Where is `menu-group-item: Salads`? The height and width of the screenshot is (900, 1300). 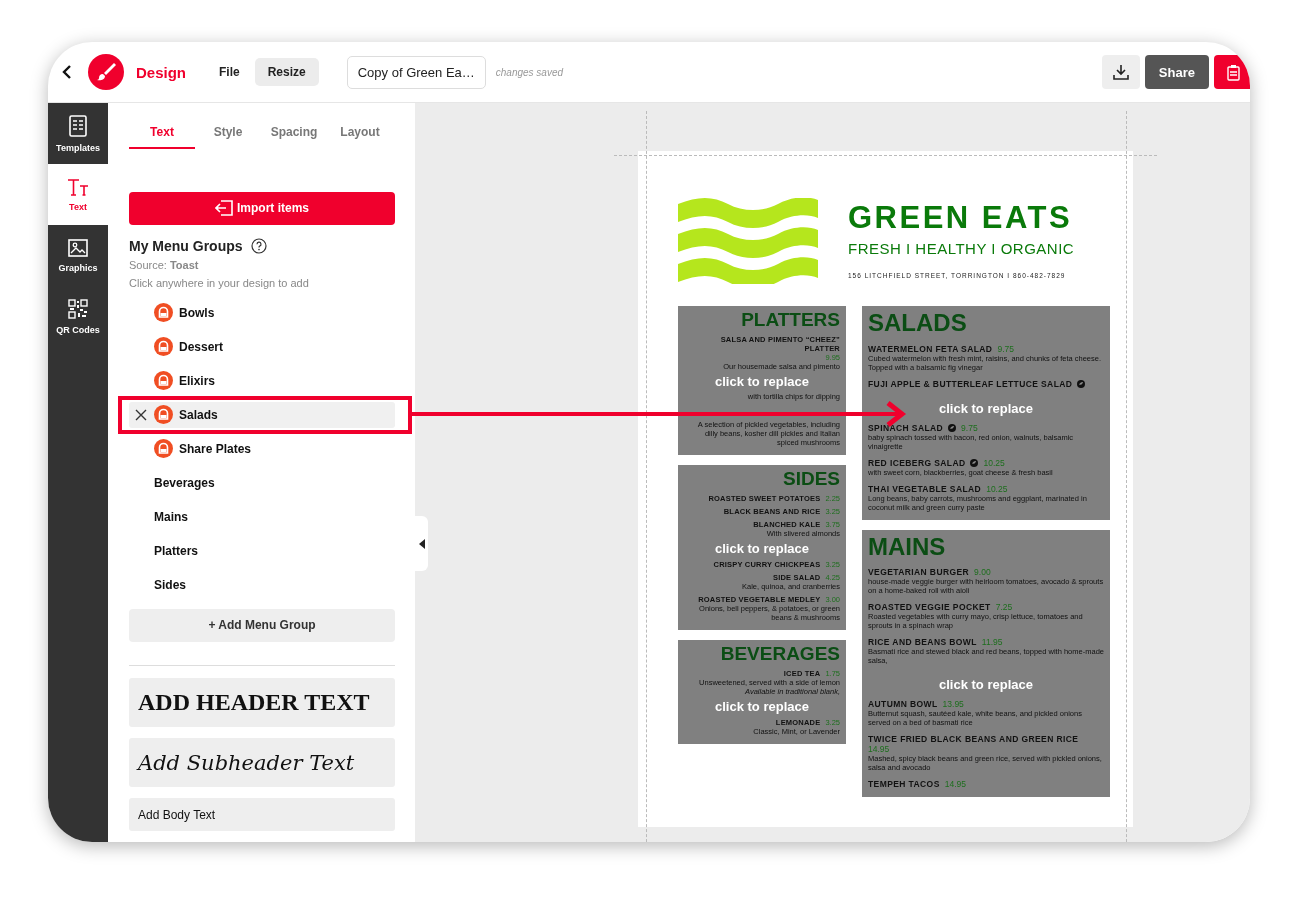 menu-group-item: Salads is located at coordinates (262, 414).